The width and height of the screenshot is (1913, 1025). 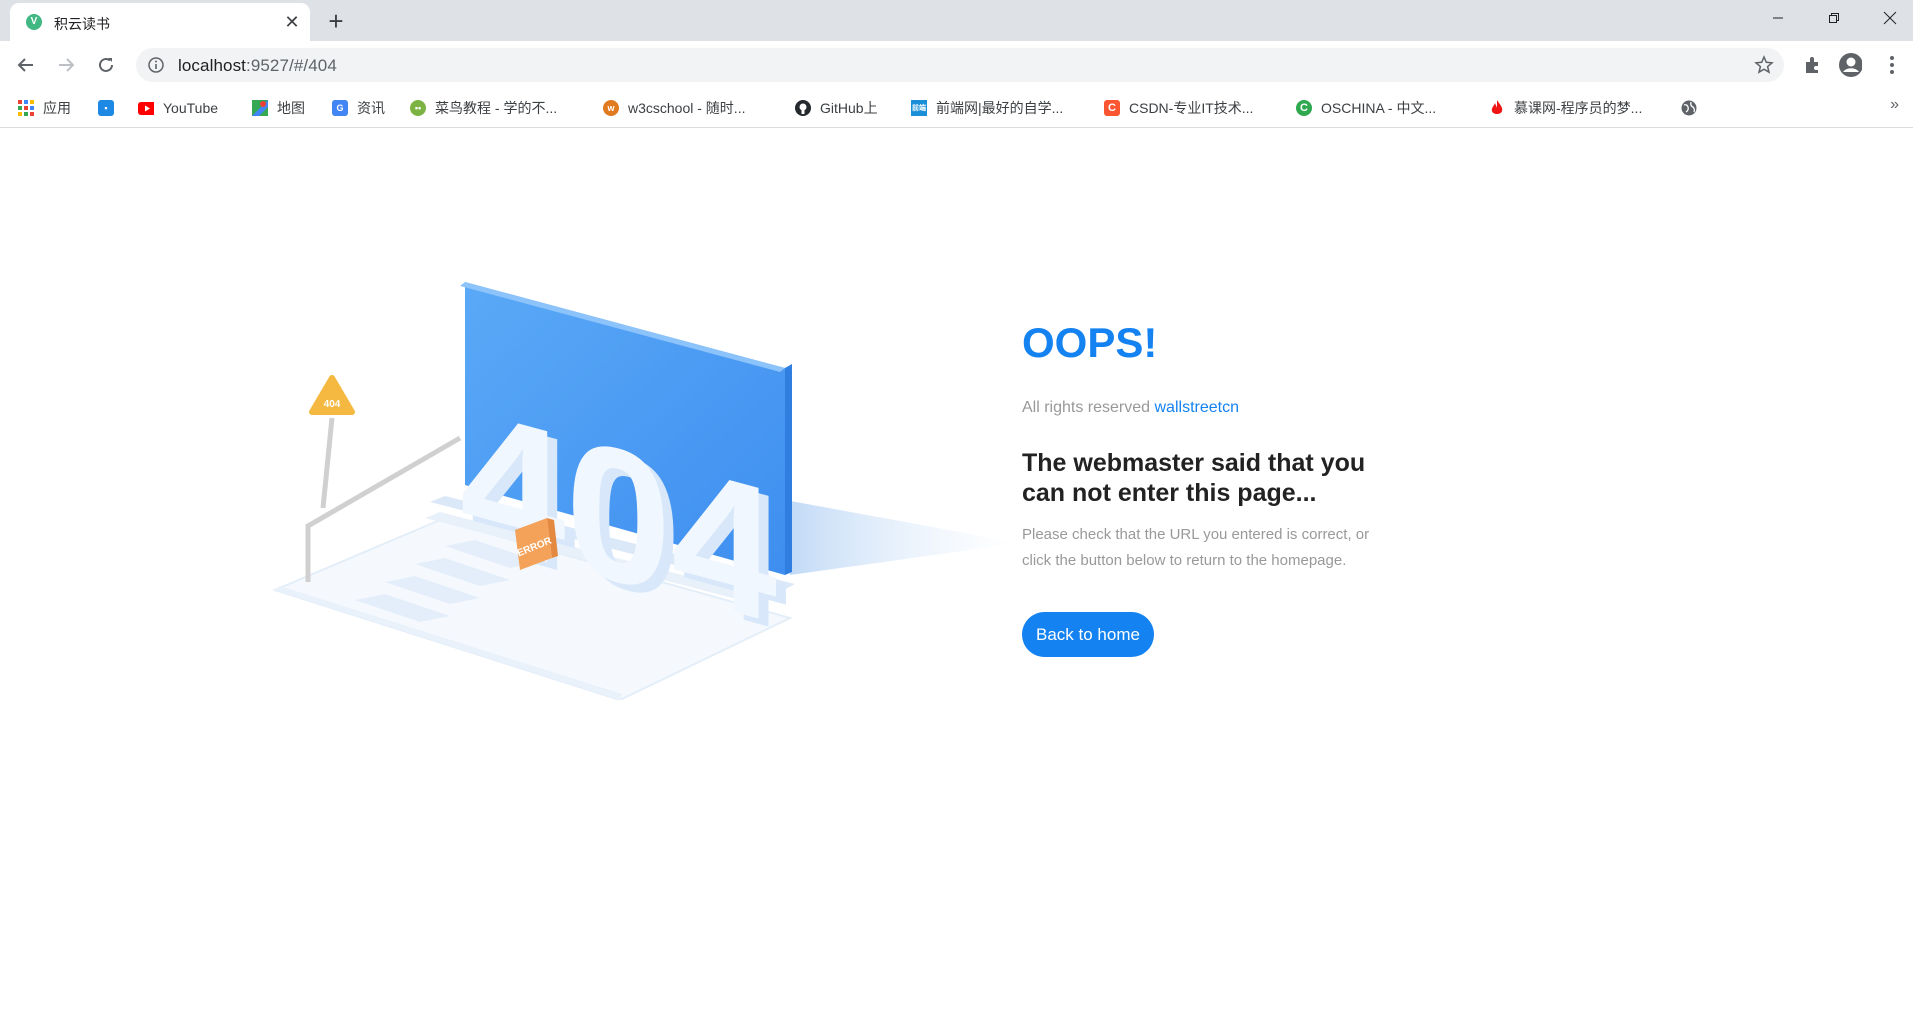 What do you see at coordinates (1086, 407) in the screenshot?
I see `rights-prefix: All rights reserved` at bounding box center [1086, 407].